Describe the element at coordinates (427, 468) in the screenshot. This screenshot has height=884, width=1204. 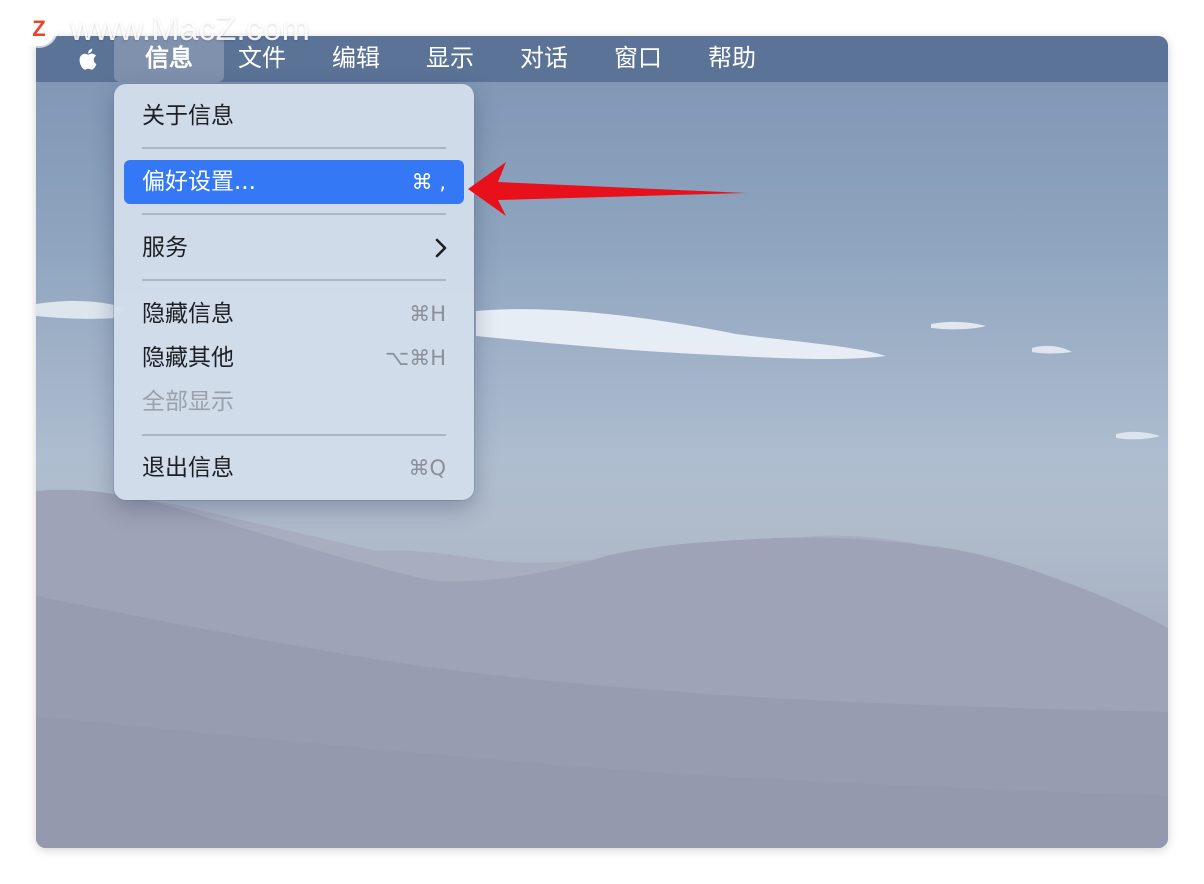
I see `menu-item-shortcut: ⌘Q` at that location.